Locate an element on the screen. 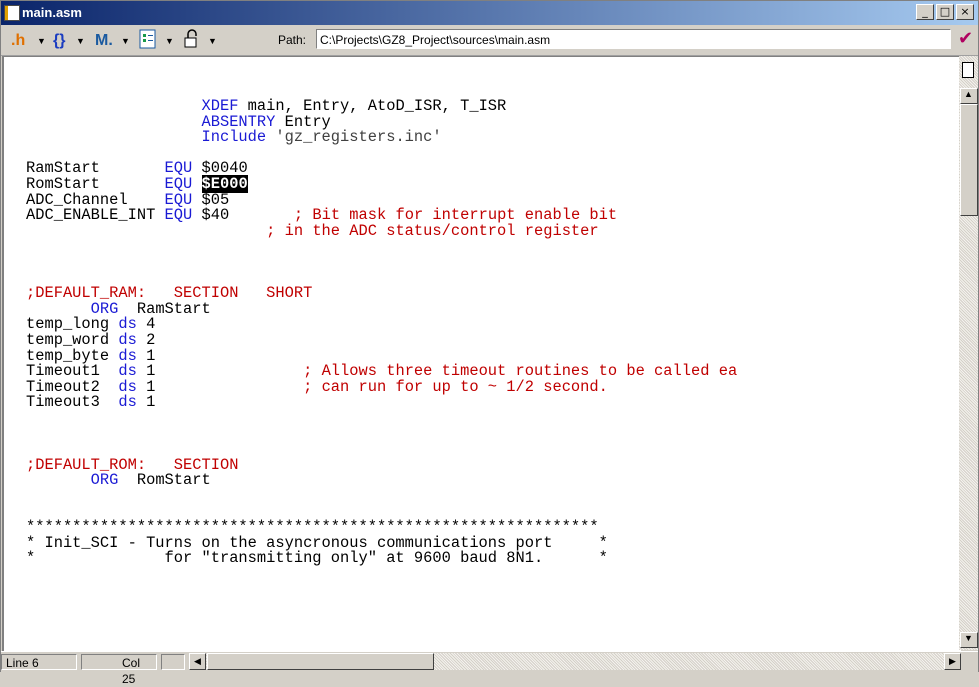 The width and height of the screenshot is (979, 687). code-keyword: ORG is located at coordinates (104, 480).